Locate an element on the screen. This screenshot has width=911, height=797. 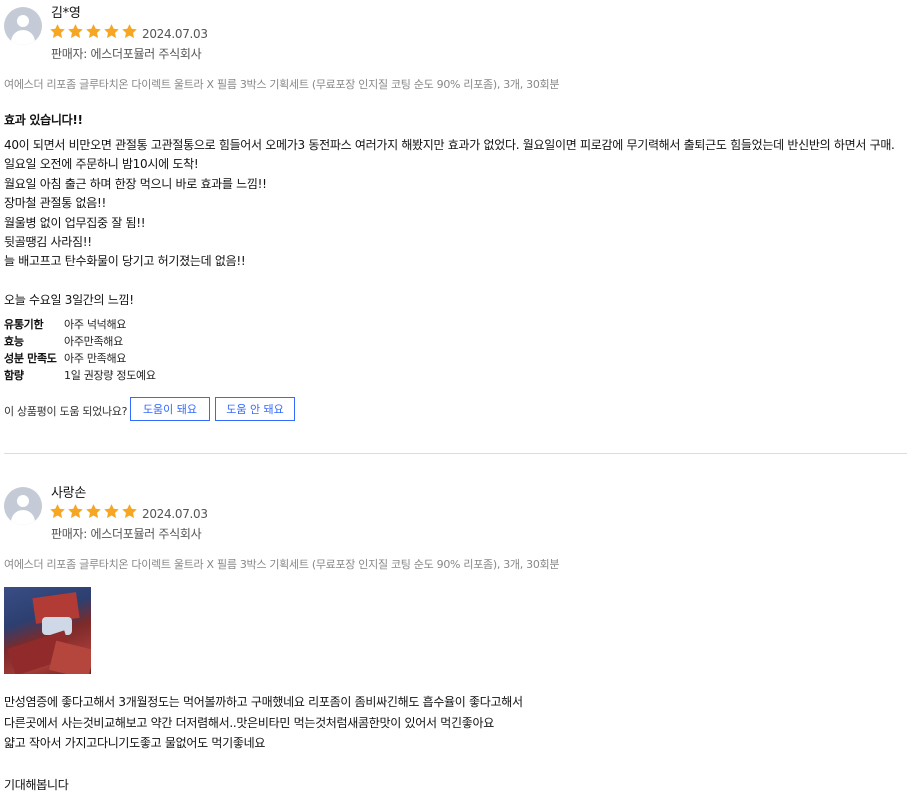
reviewer-name: 김*영 is located at coordinates (66, 13).